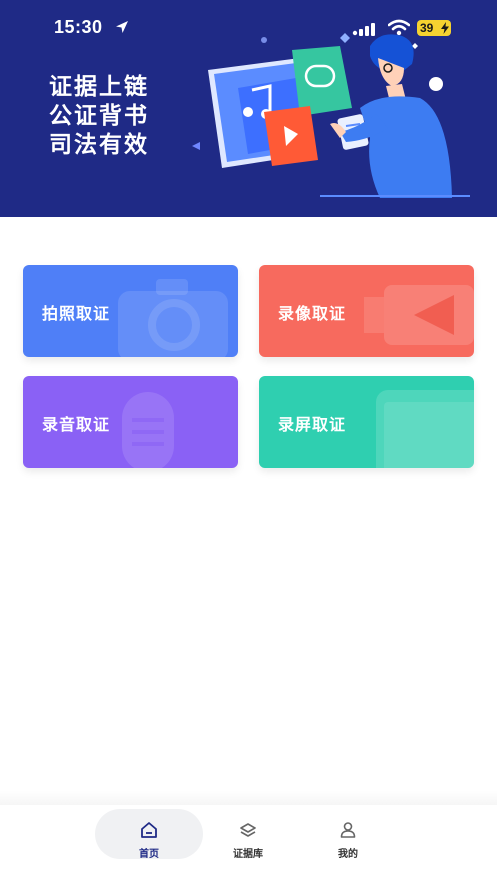 The height and width of the screenshot is (883, 497). I want to click on phone-screen-icon, so click(425, 429).